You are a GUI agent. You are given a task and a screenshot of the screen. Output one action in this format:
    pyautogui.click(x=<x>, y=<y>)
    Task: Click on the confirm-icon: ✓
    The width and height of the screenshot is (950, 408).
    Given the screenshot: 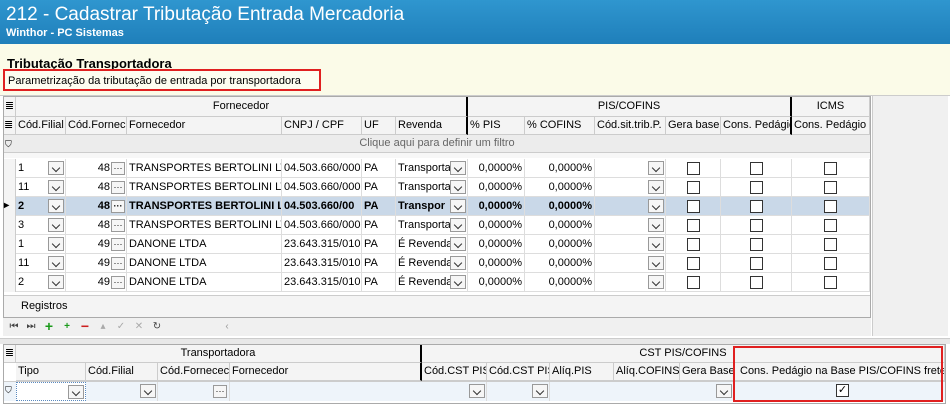 What is the action you would take?
    pyautogui.click(x=121, y=327)
    